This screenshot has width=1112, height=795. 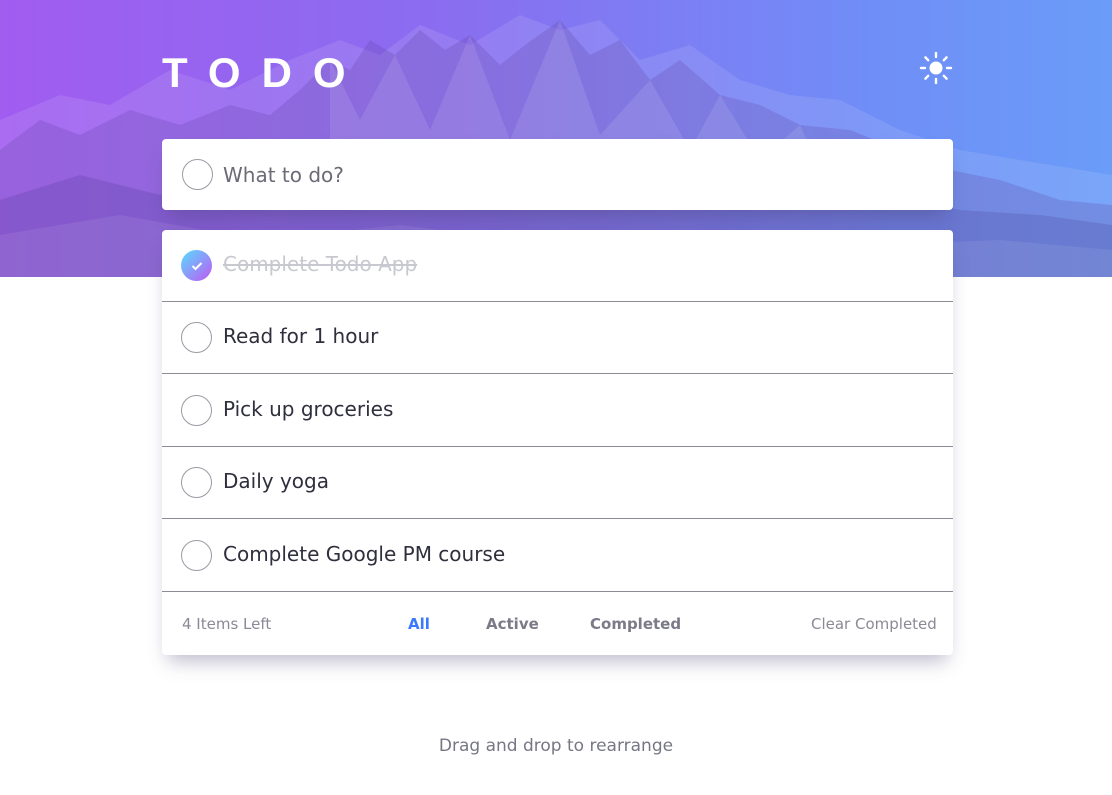 I want to click on todo-text: Pick up groceries, so click(x=308, y=409).